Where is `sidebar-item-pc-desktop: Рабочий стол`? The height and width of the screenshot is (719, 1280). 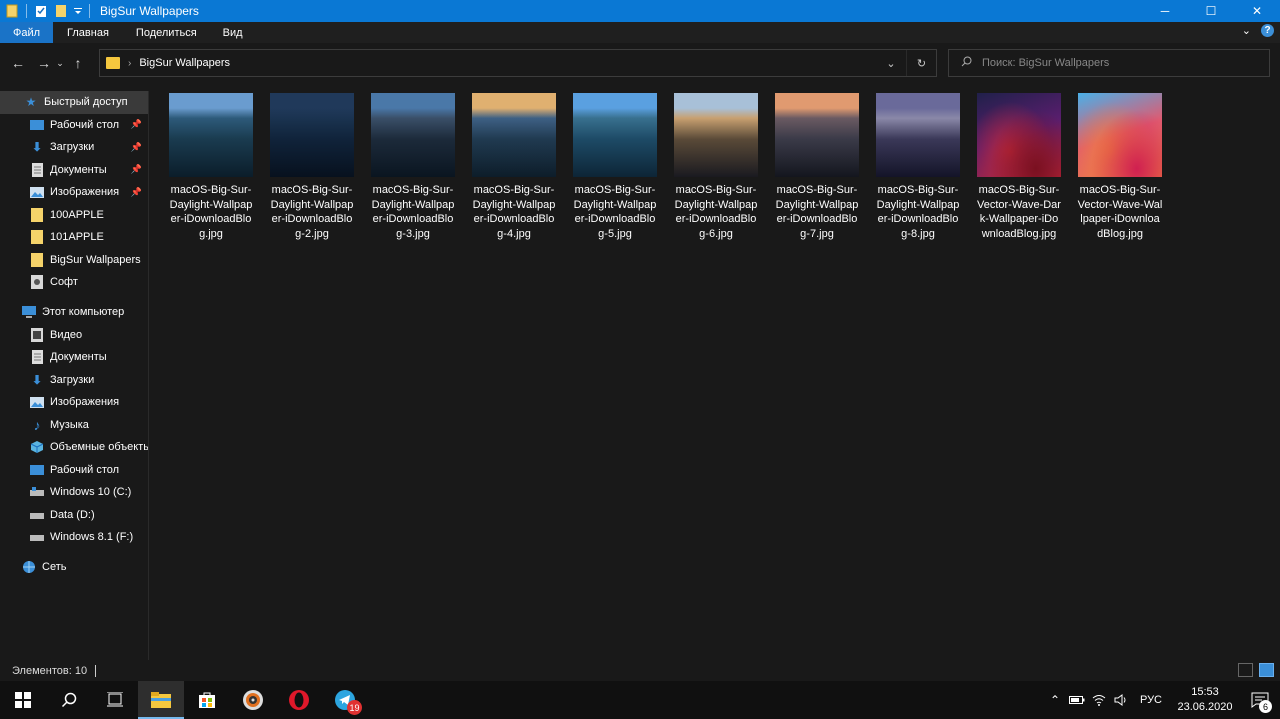 sidebar-item-pc-desktop: Рабочий стол is located at coordinates (74, 470).